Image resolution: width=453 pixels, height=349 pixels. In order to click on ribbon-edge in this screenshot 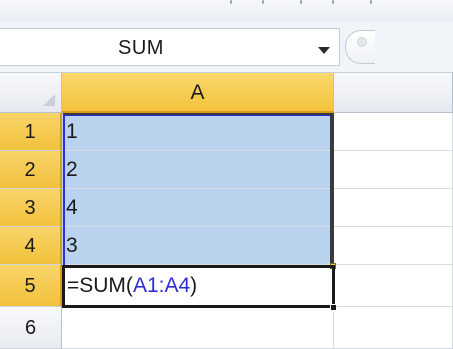, I will do `click(226, 11)`.